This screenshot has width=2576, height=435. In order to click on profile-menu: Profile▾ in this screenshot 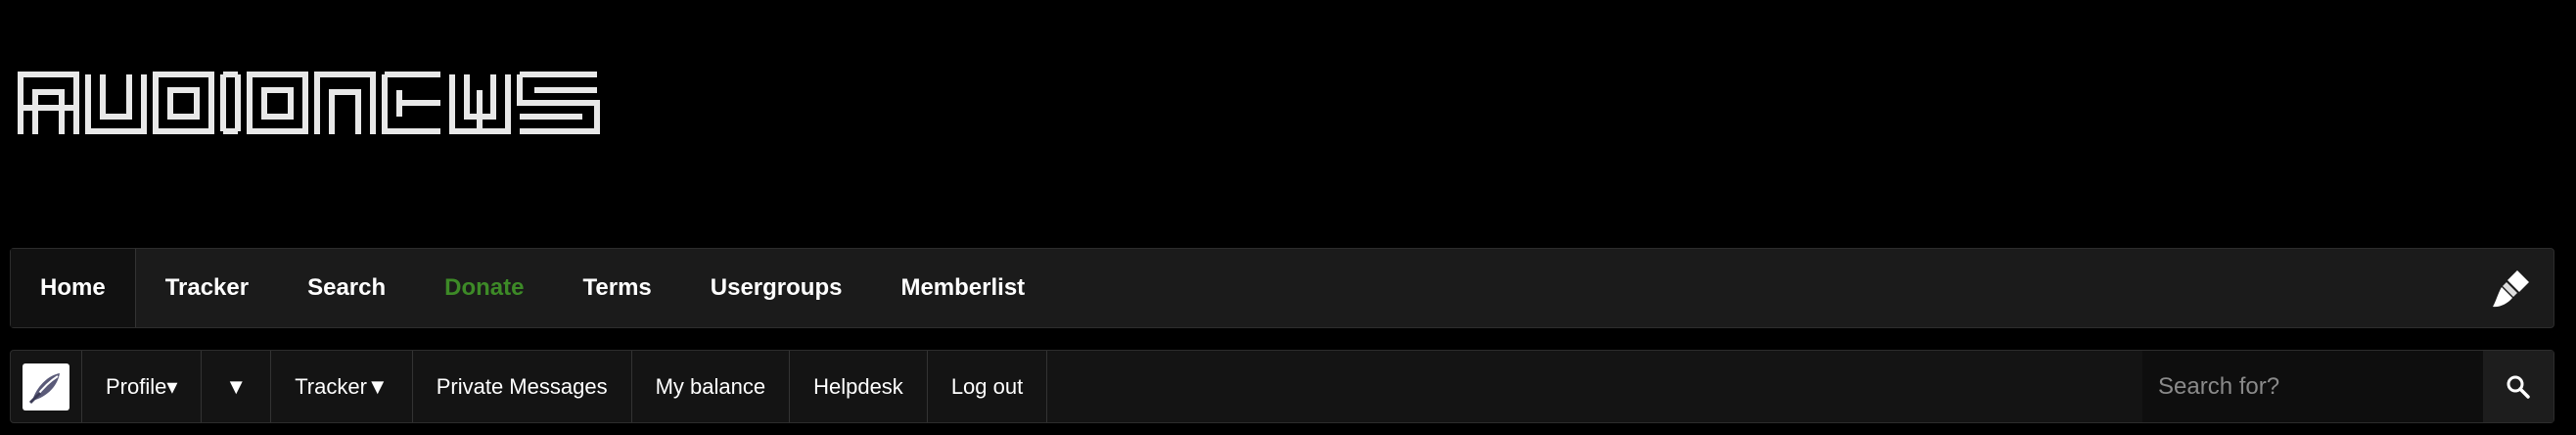, I will do `click(142, 386)`.